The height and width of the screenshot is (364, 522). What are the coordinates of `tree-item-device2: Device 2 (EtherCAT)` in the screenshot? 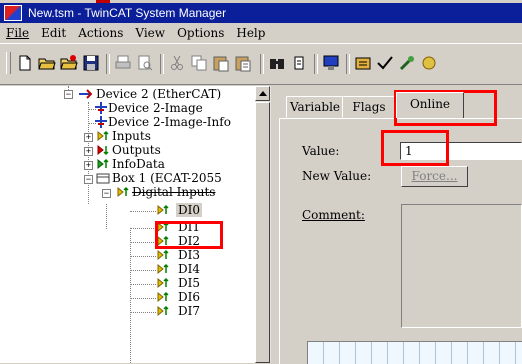 It's located at (158, 94).